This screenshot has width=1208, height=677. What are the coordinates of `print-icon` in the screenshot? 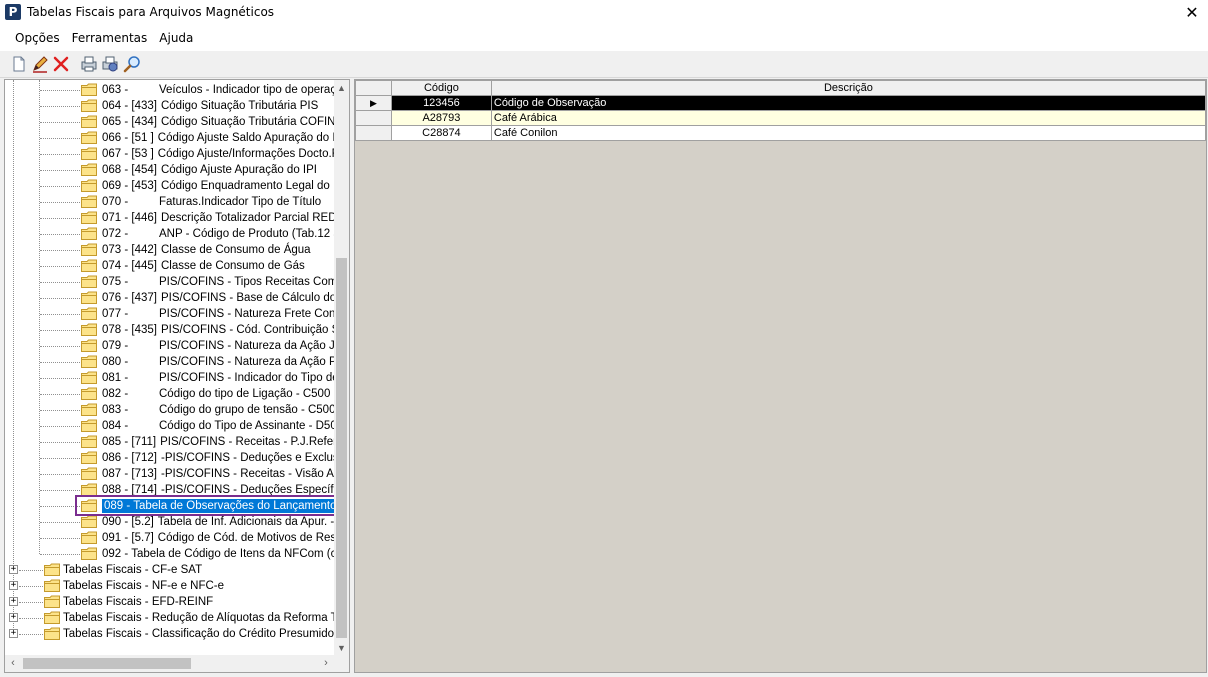 It's located at (89, 64).